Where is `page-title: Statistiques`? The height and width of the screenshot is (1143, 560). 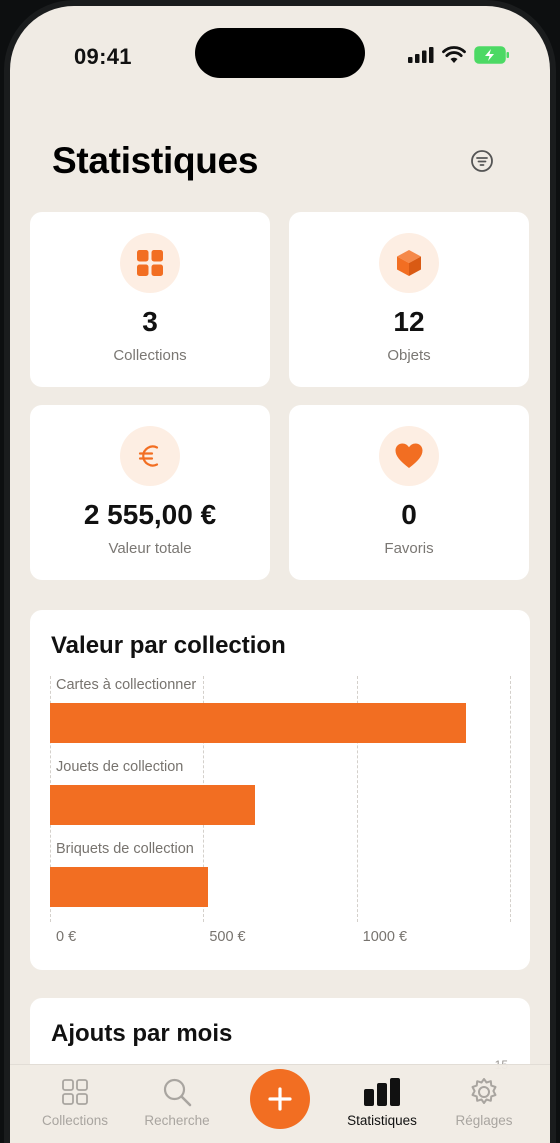
page-title: Statistiques is located at coordinates (155, 160).